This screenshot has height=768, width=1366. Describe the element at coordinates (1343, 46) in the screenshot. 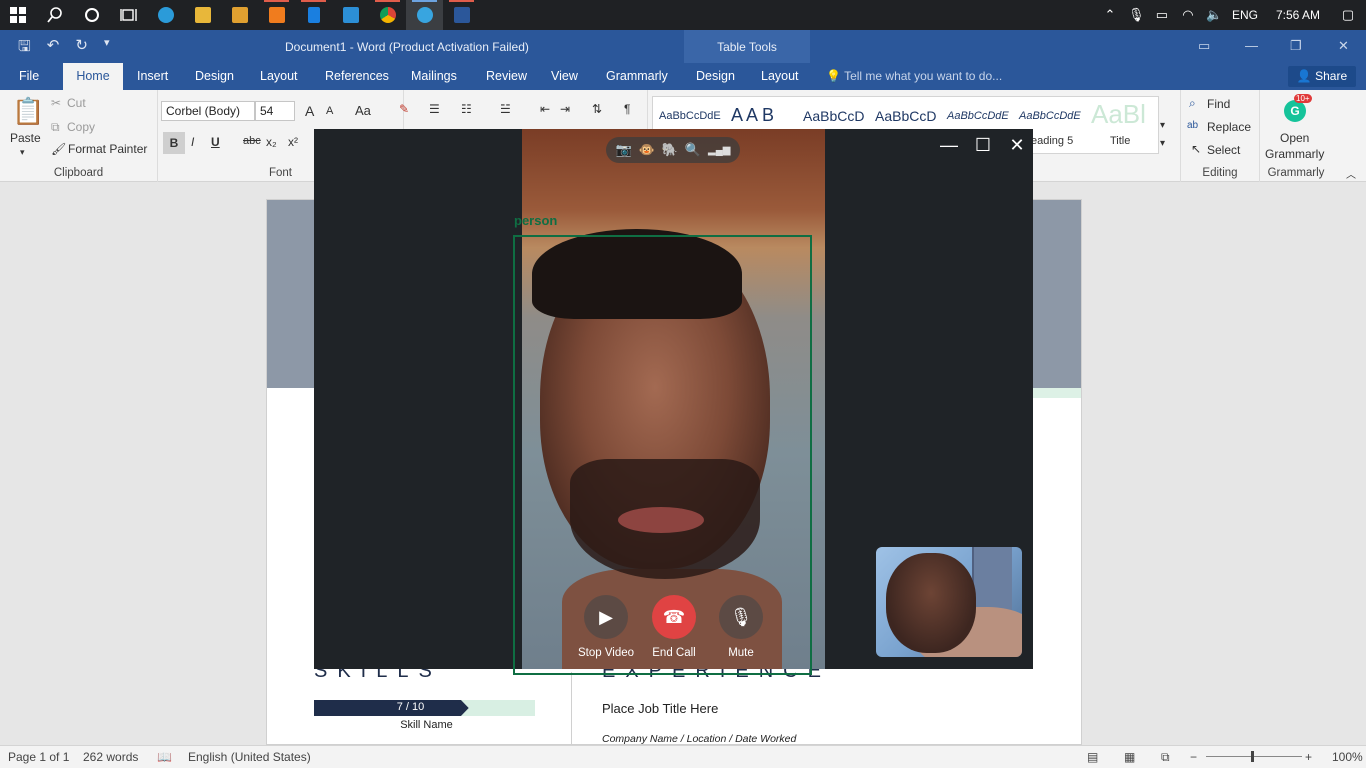

I see `close-icon: ✕` at that location.